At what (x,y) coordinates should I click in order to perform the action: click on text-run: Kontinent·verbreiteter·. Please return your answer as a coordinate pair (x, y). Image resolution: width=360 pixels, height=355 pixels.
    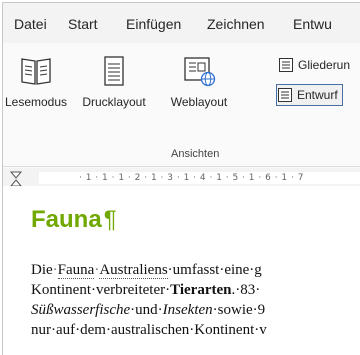
    Looking at the image, I should click on (101, 290).